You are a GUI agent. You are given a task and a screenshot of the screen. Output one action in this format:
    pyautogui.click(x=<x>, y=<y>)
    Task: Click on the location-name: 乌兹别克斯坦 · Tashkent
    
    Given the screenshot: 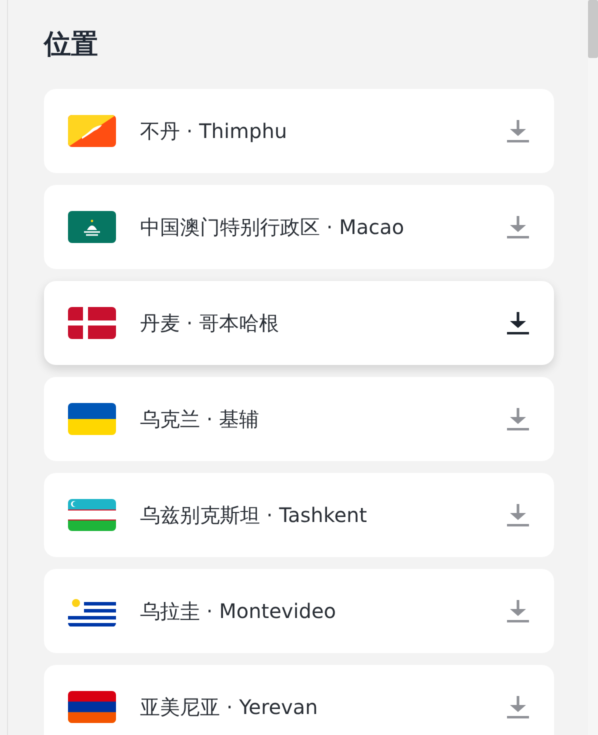 What is the action you would take?
    pyautogui.click(x=254, y=515)
    